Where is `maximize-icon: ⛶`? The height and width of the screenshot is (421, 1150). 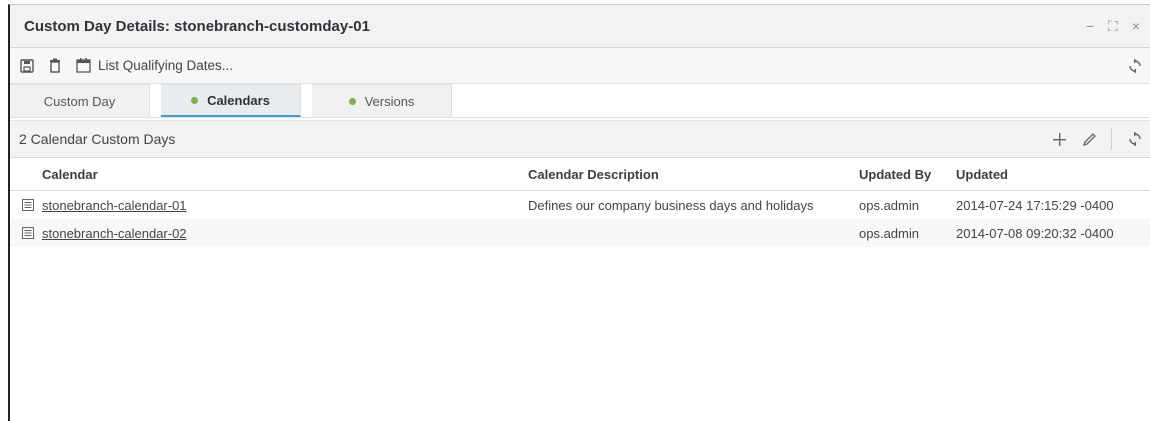
maximize-icon: ⛶ is located at coordinates (1113, 26).